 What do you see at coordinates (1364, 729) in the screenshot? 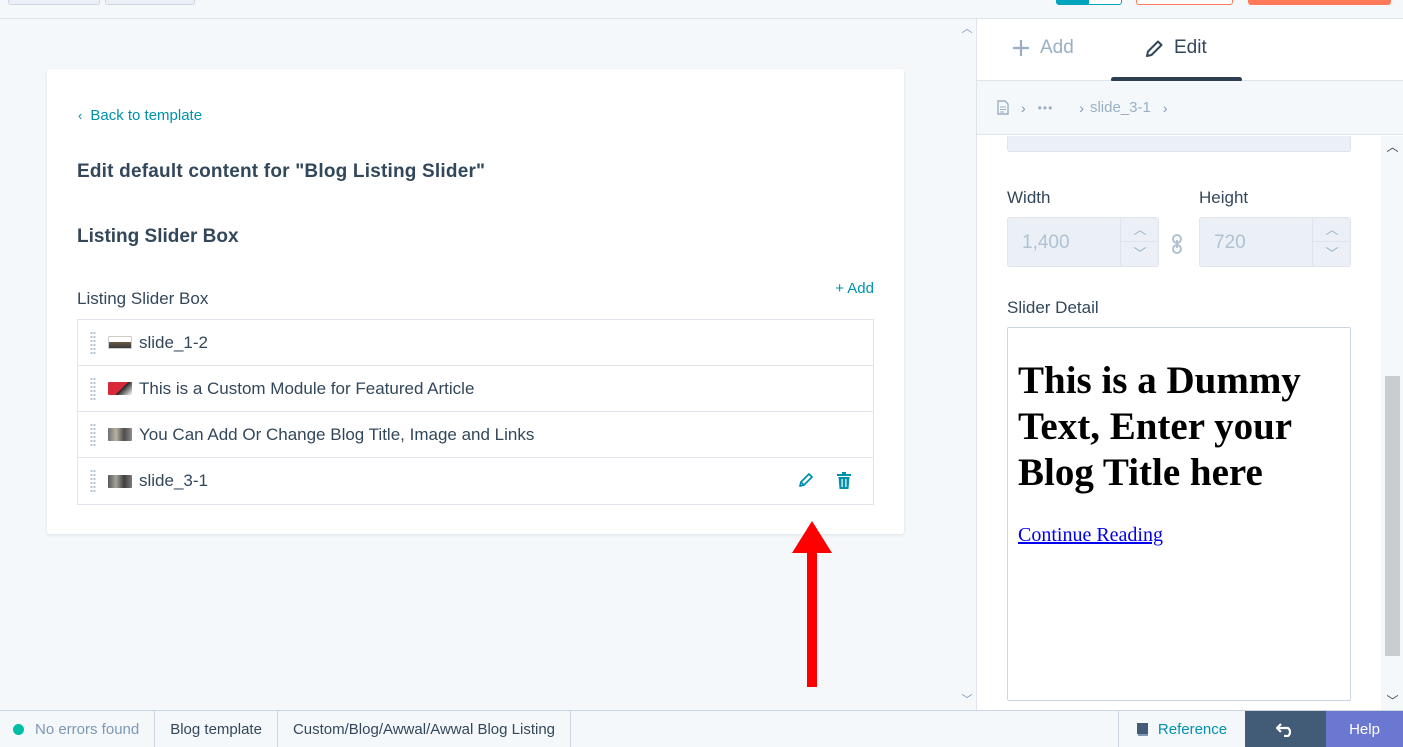
I see `help-button: Help` at bounding box center [1364, 729].